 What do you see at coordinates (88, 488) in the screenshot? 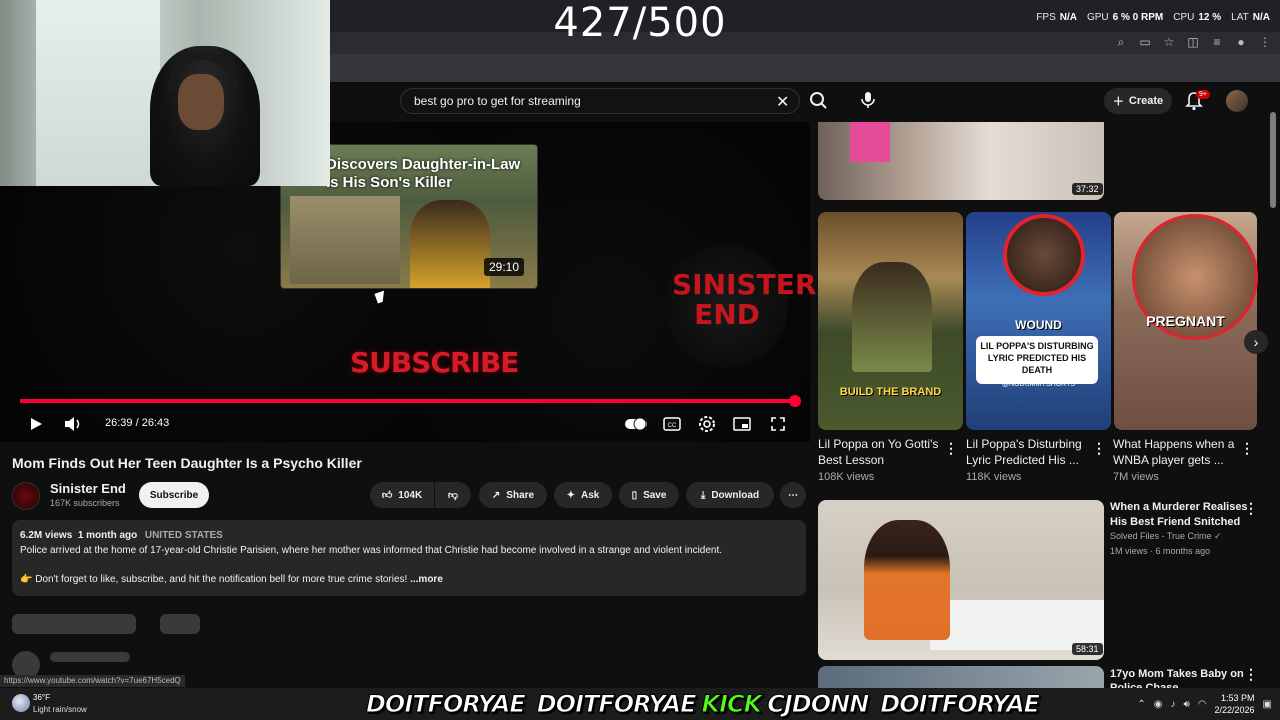
I see `channel-name-link: Sinister End` at bounding box center [88, 488].